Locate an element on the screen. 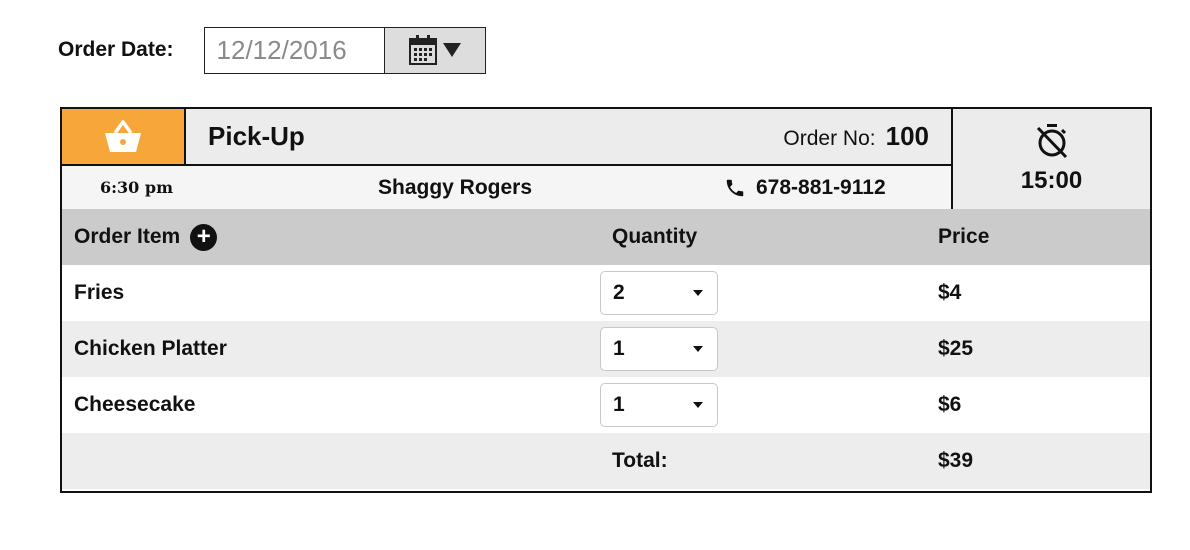 The height and width of the screenshot is (550, 1190). order-date-row: Order Date: 12/12/2016 is located at coordinates (272, 50).